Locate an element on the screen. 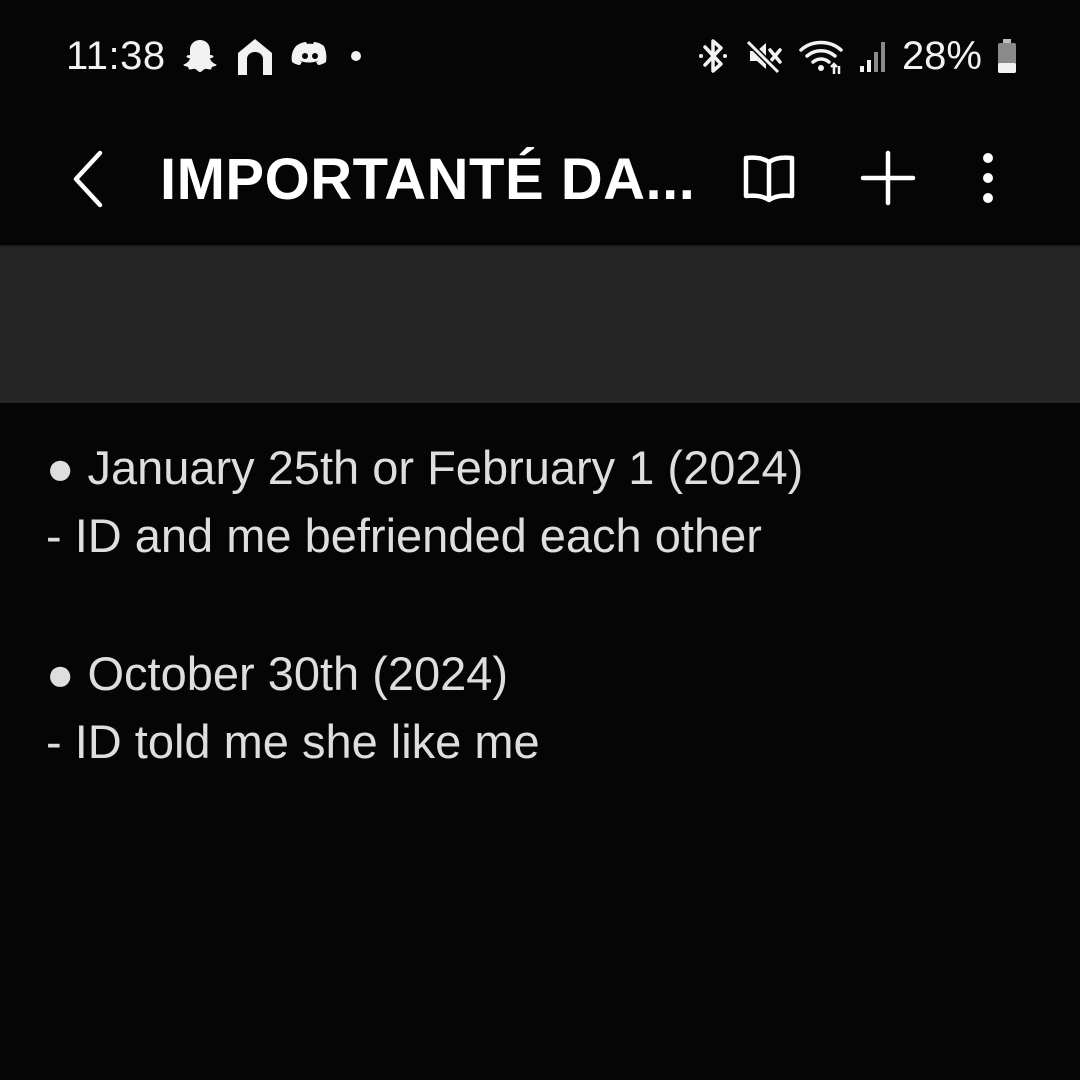  status-right: 28% is located at coordinates (857, 56).